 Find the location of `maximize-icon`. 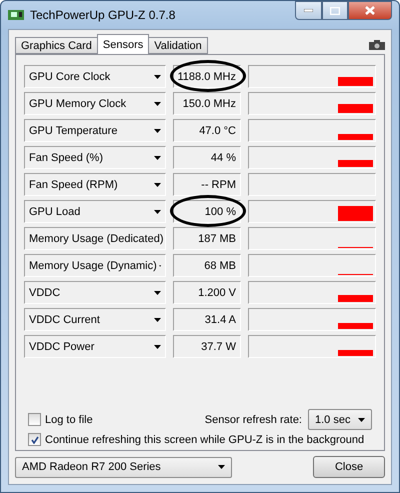

maximize-icon is located at coordinates (335, 10).